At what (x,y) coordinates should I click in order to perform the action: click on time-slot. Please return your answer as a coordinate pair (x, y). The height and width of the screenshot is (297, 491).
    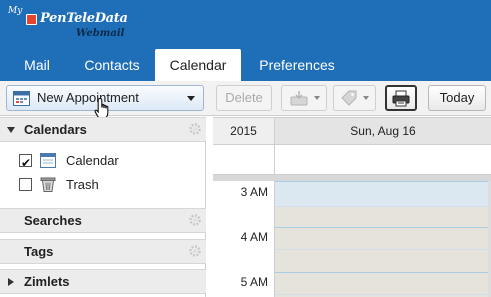
    Looking at the image, I should click on (383, 193).